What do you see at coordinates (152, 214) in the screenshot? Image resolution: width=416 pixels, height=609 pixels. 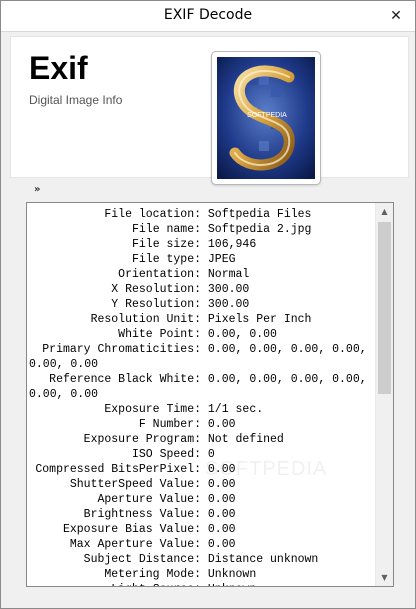 I see `exif-label: File location:` at bounding box center [152, 214].